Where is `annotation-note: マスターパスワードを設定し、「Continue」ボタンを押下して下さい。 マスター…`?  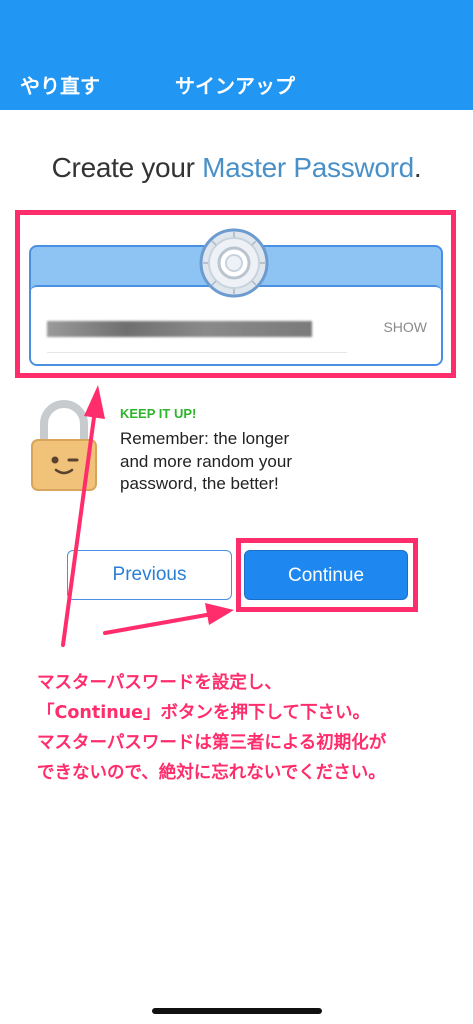 annotation-note: マスターパスワードを設定し、「Continue」ボタンを押下して下さい。 マスター… is located at coordinates (247, 728).